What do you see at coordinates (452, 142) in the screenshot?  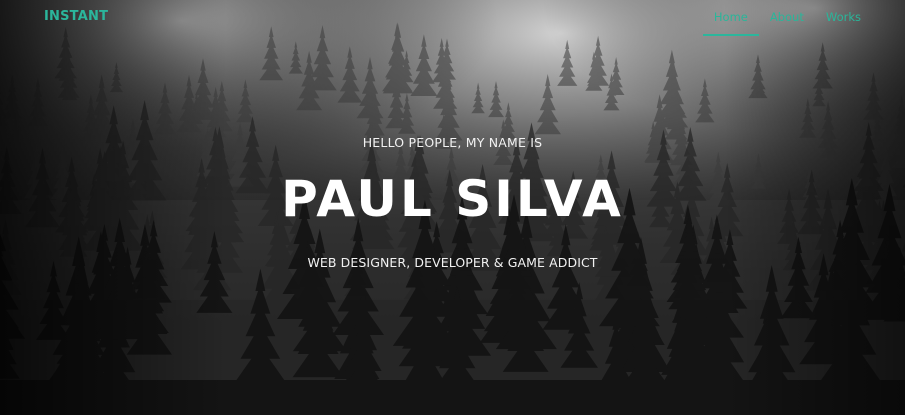 I see `hero-intro: HELLO PEOPLE, MY NAME IS` at bounding box center [452, 142].